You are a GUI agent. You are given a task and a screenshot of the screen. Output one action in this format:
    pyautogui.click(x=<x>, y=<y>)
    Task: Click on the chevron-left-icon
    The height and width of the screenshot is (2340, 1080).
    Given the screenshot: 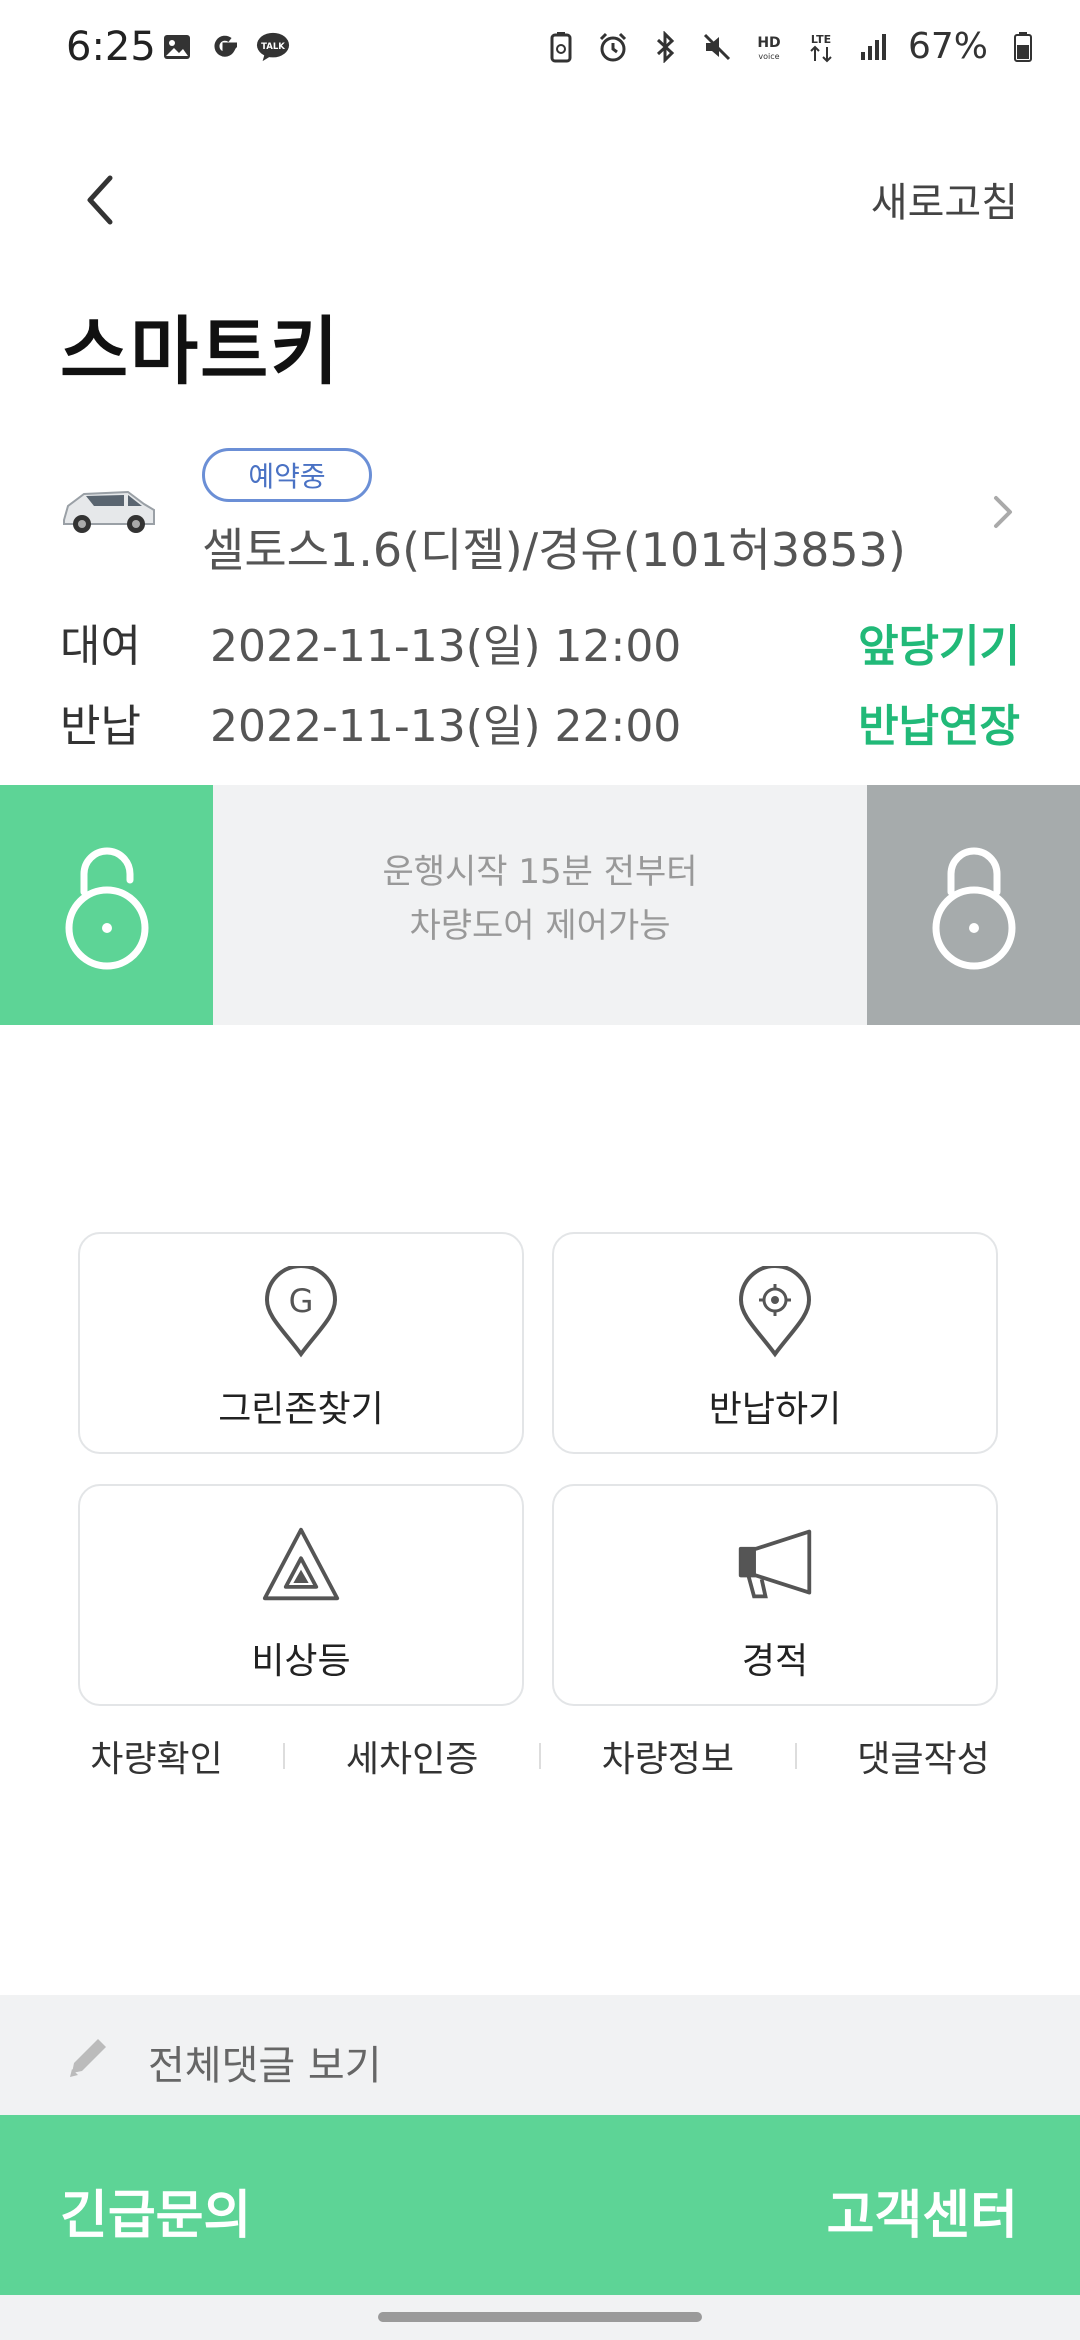 What is the action you would take?
    pyautogui.click(x=100, y=200)
    